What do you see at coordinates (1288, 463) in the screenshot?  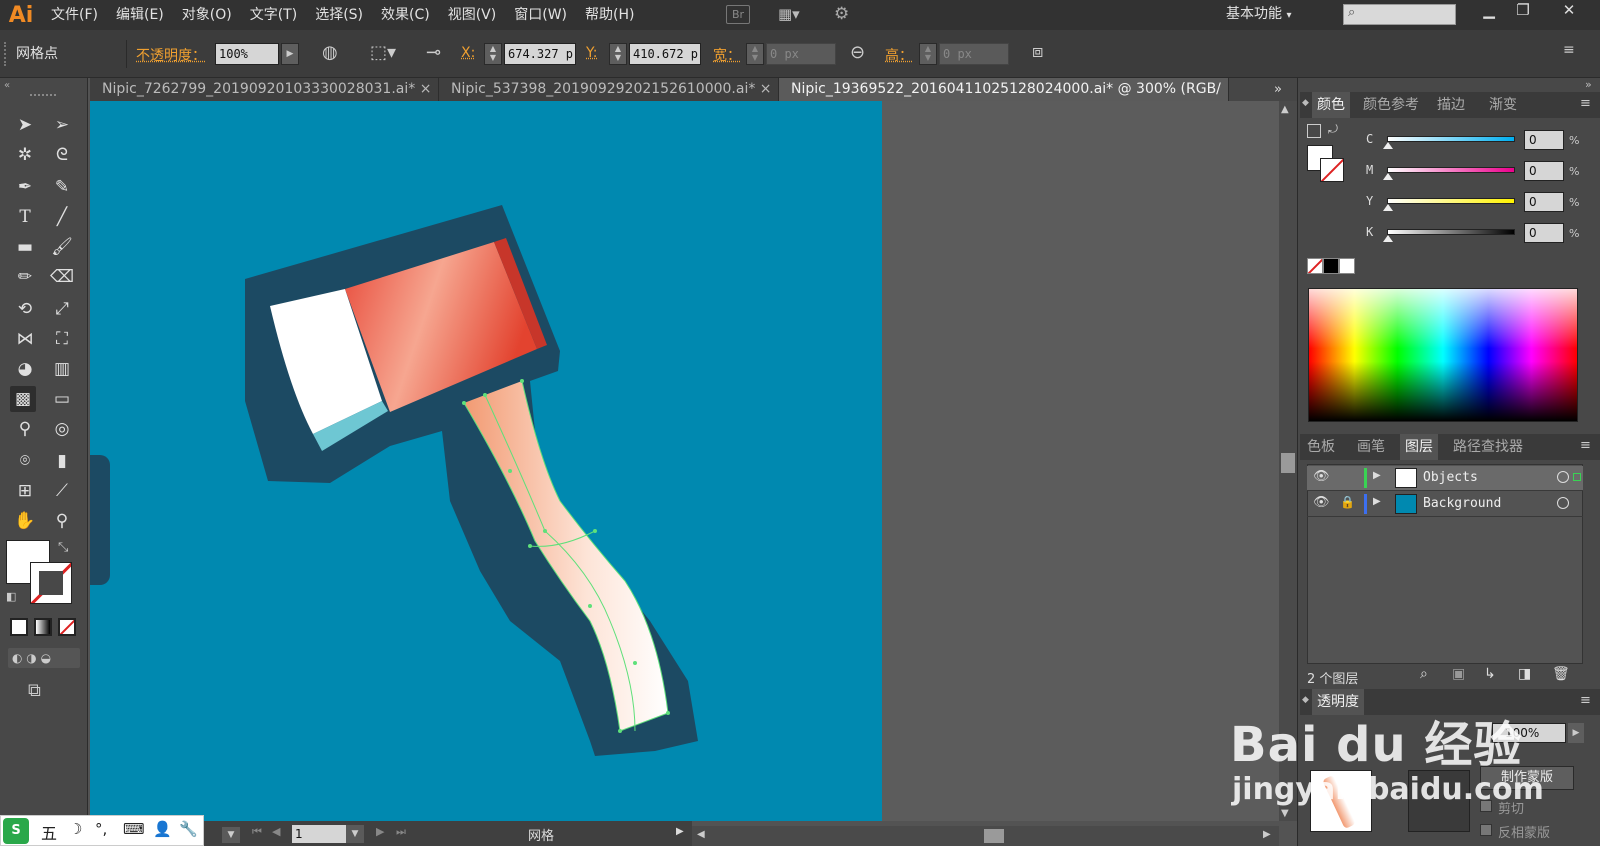 I see `vertical-scroll-thumb` at bounding box center [1288, 463].